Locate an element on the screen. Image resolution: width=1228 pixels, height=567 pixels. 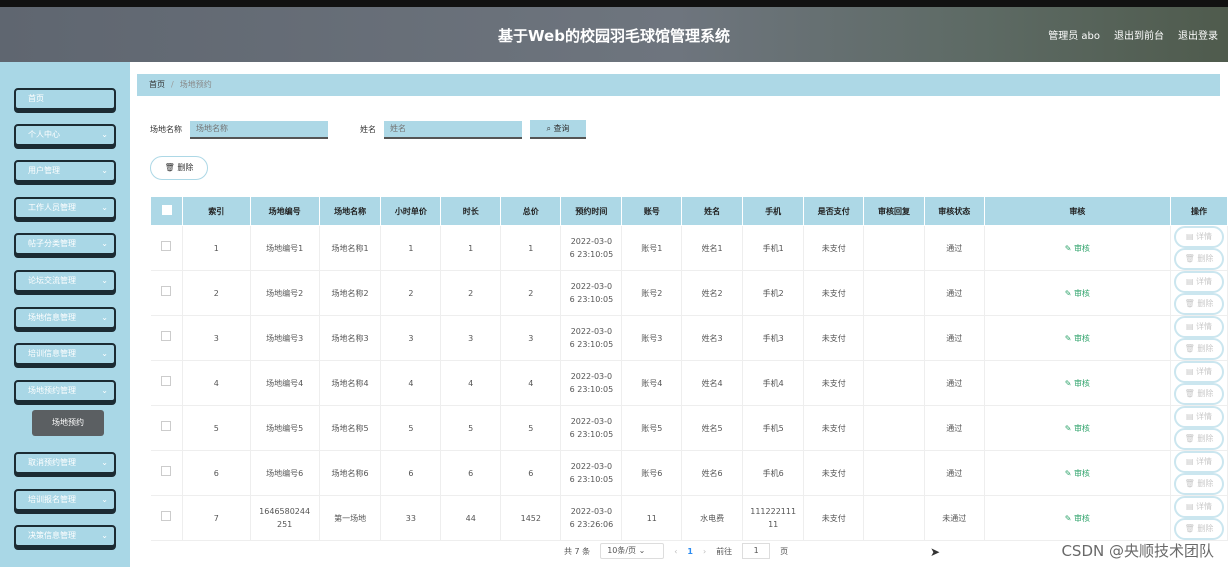
submenu-item-venue-booking: 场地预约 is located at coordinates (68, 423).